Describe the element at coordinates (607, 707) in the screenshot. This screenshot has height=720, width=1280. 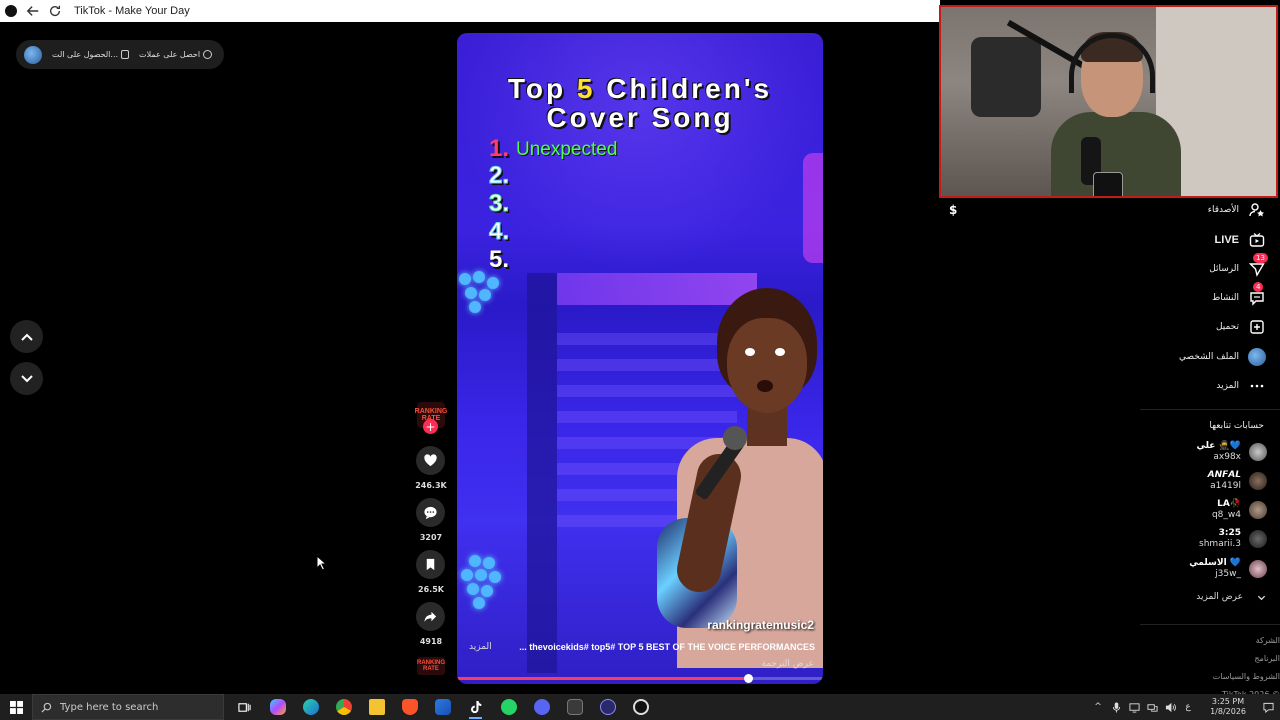
I see `taskbar-media-player` at that location.